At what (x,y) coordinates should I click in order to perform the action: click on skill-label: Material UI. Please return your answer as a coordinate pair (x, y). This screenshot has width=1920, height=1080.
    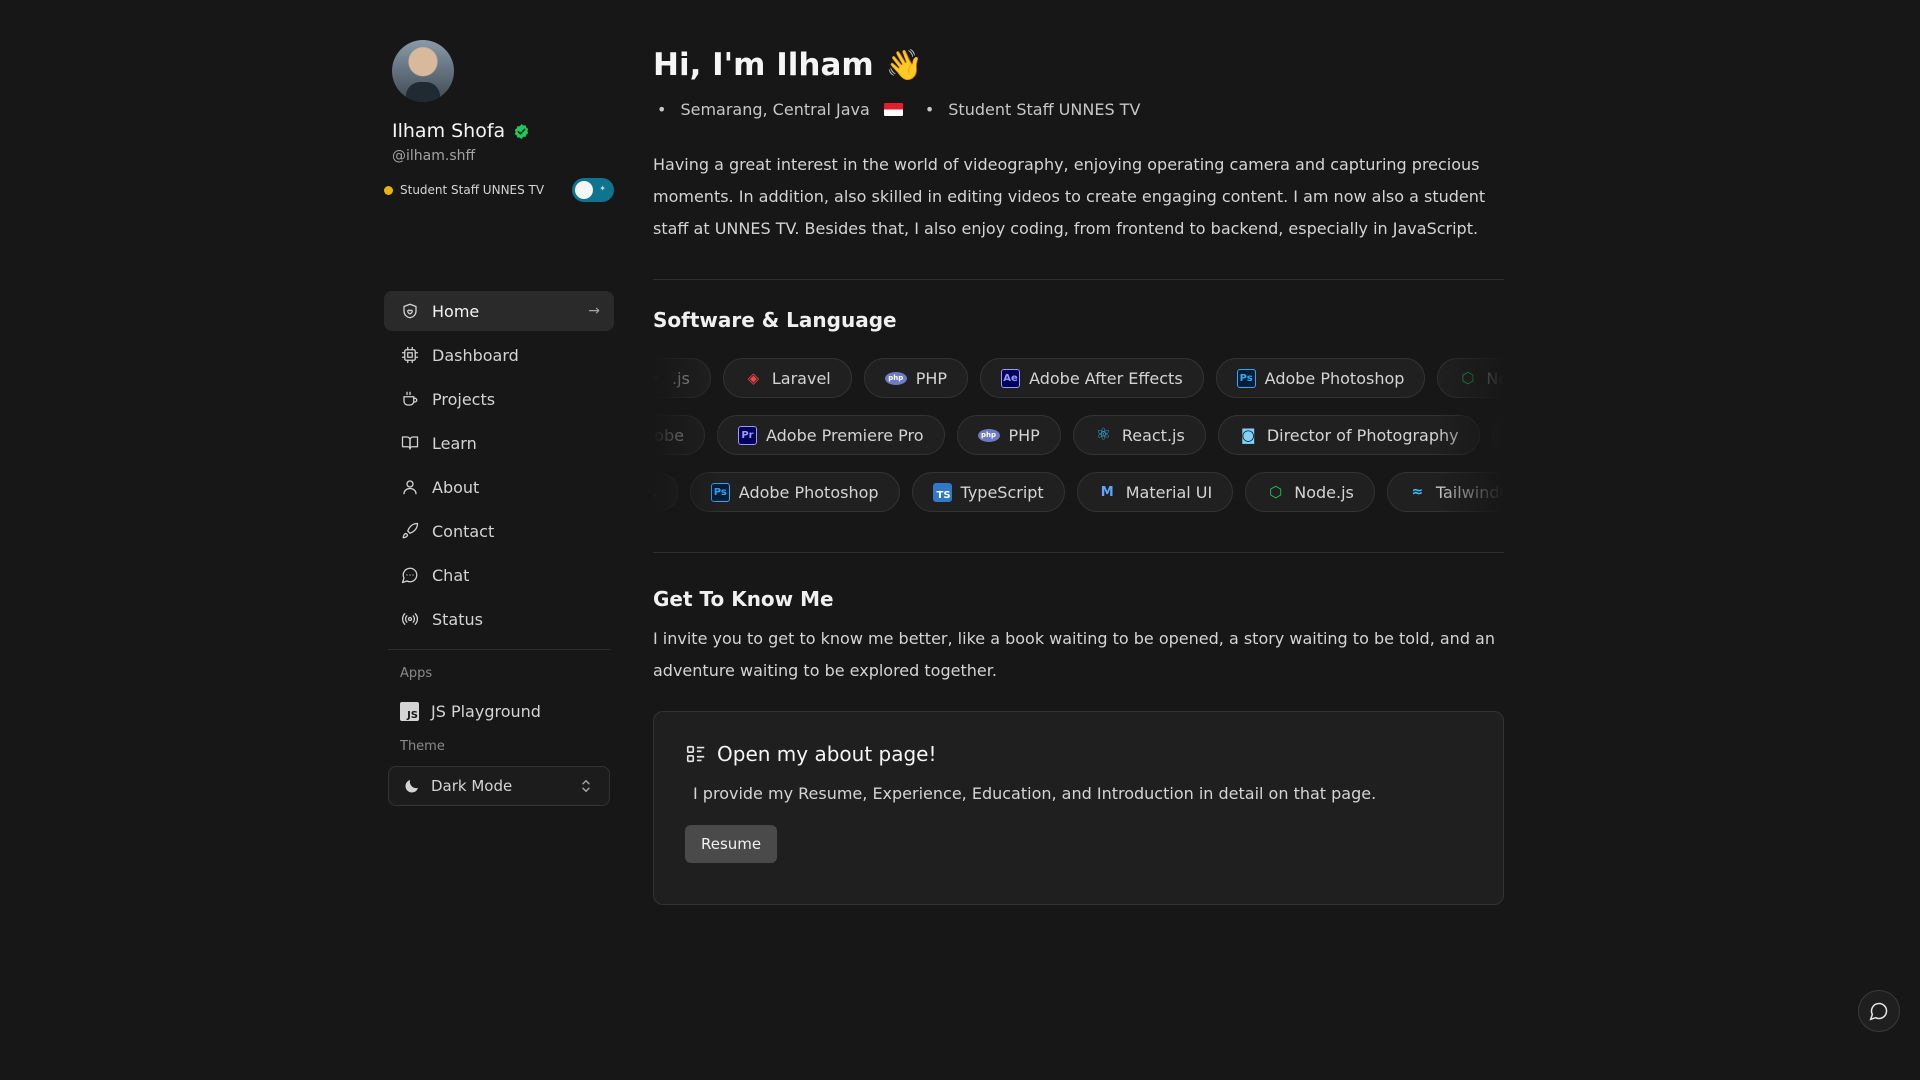
    Looking at the image, I should click on (1169, 492).